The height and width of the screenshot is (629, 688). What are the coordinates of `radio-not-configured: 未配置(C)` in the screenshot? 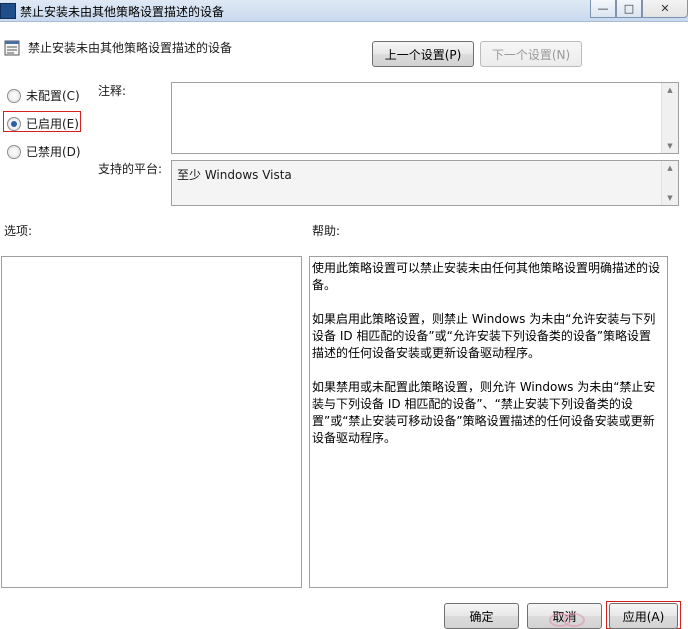 It's located at (43, 95).